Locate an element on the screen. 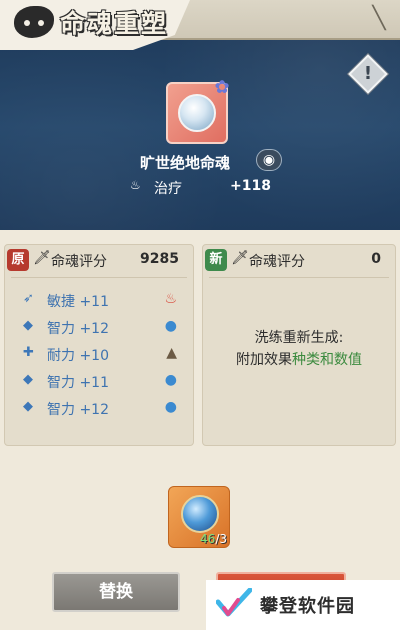 The image size is (400, 630). heal-icon: ♨ is located at coordinates (135, 185).